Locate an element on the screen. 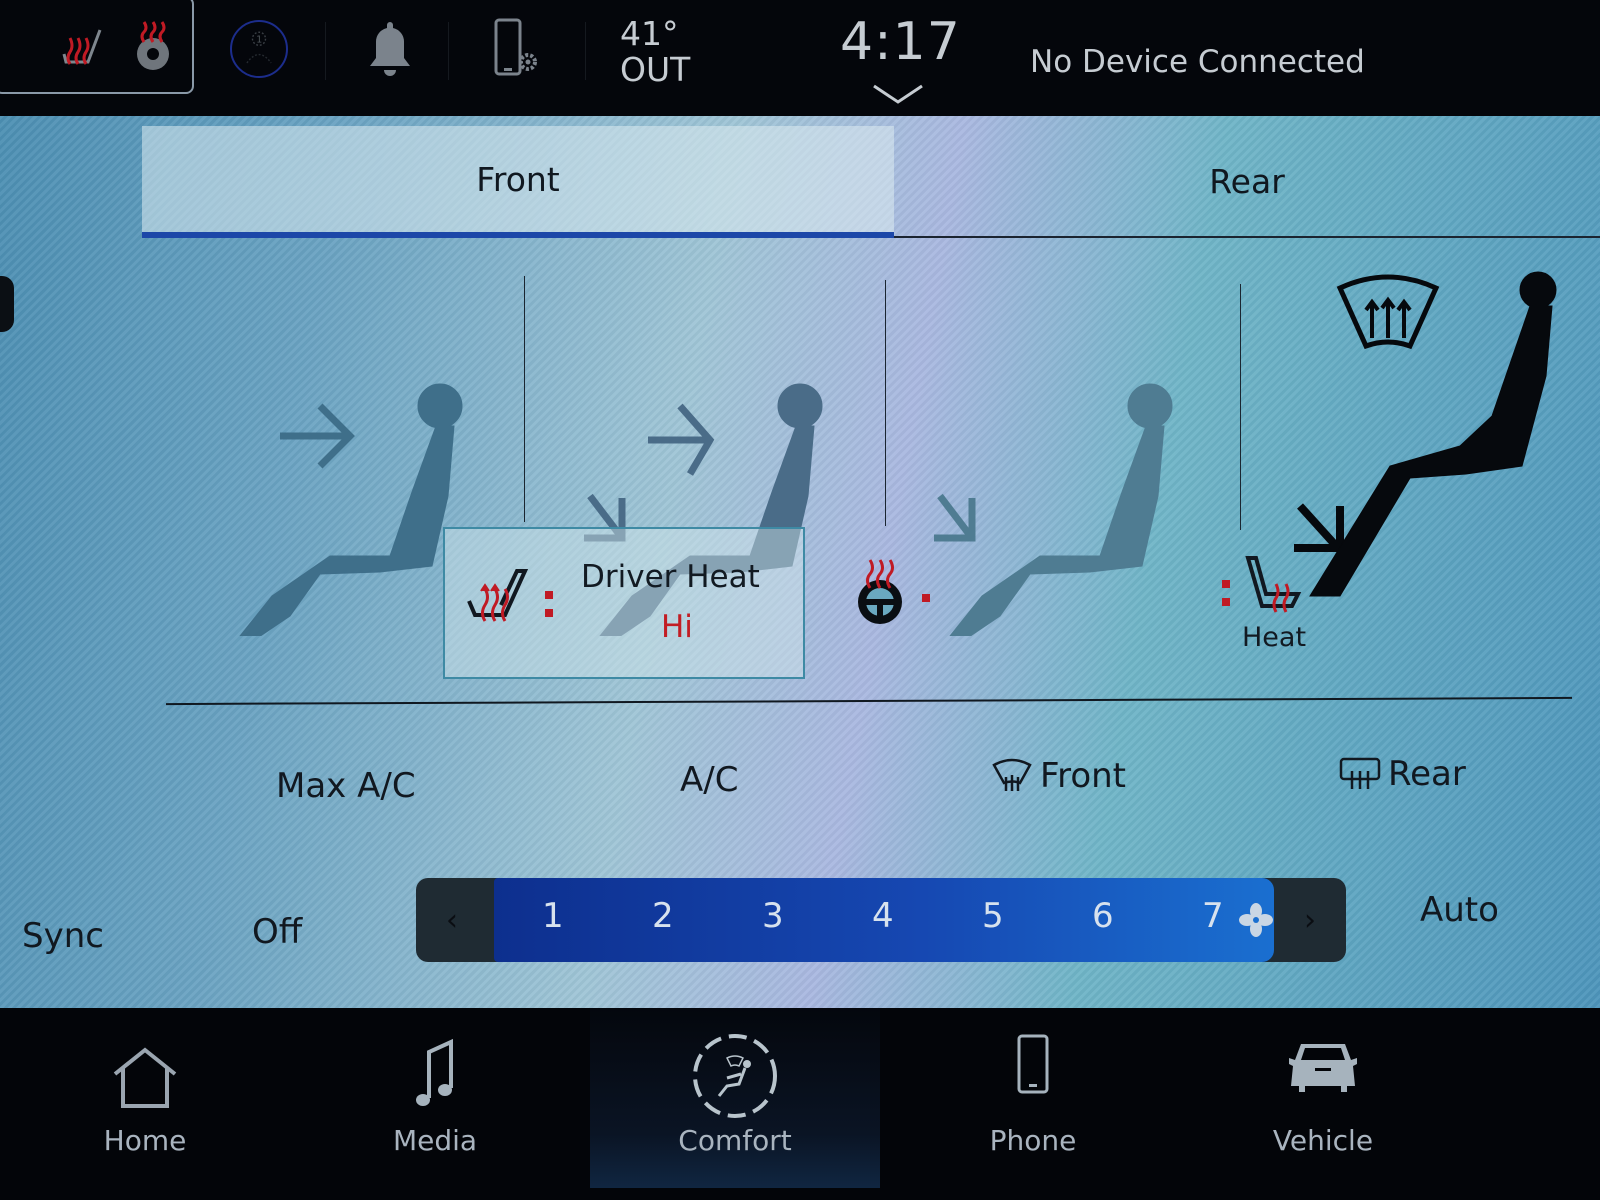 This screenshot has height=1200, width=1600. tab-front: Front is located at coordinates (518, 182).